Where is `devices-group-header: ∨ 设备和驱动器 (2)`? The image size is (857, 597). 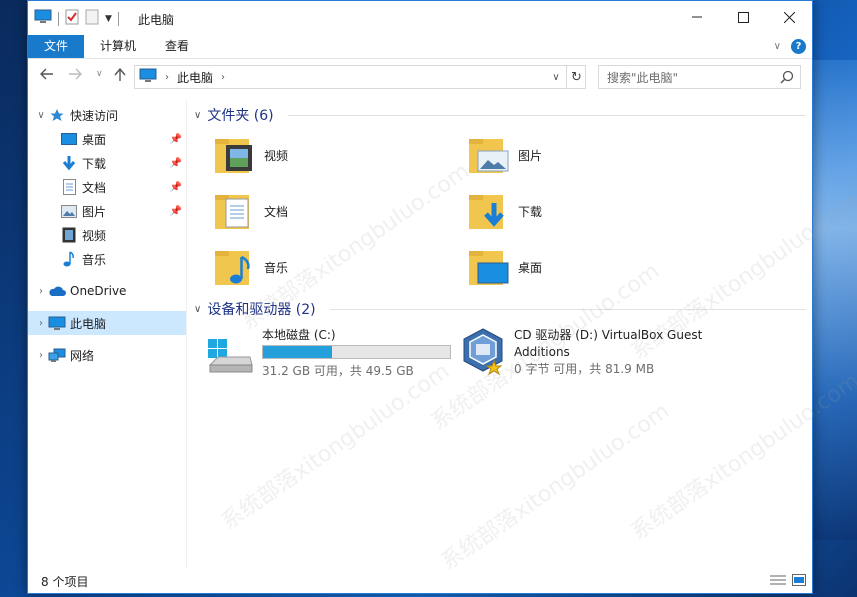
devices-group-header: ∨ 设备和驱动器 (2) is located at coordinates (500, 309).